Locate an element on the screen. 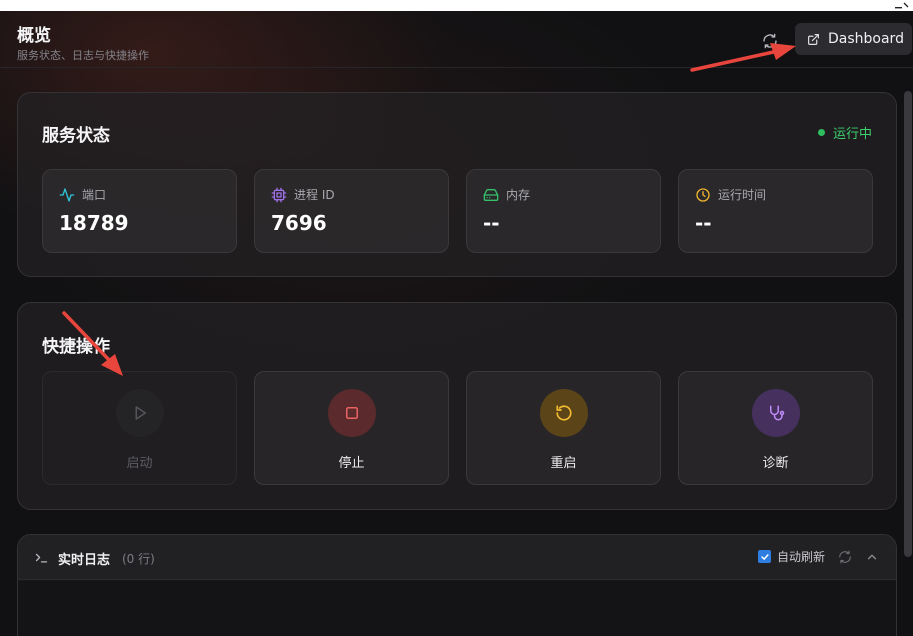 The width and height of the screenshot is (913, 636). start-button: 启动 is located at coordinates (139, 428).